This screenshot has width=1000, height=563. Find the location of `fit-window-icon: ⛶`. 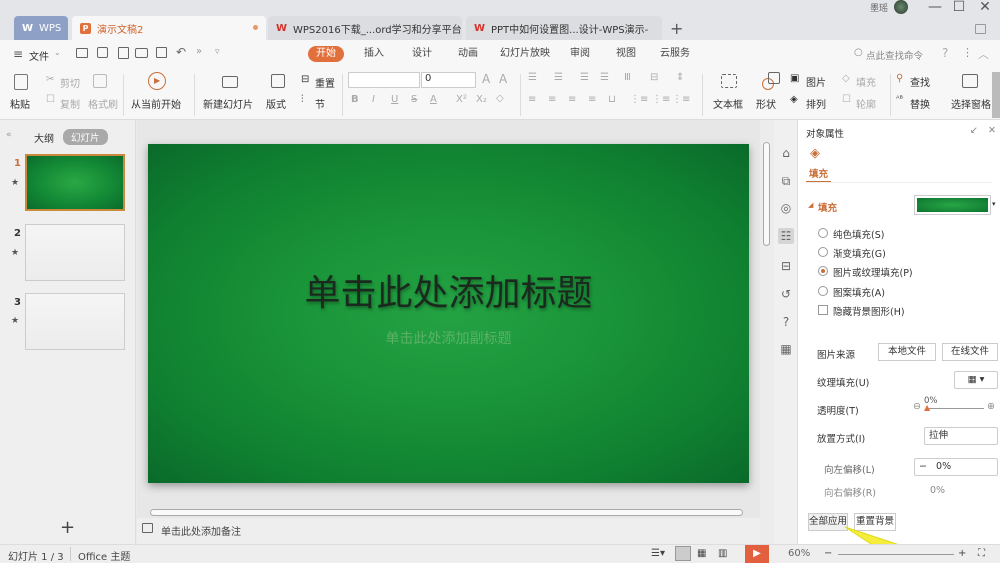

fit-window-icon: ⛶ is located at coordinates (981, 553).